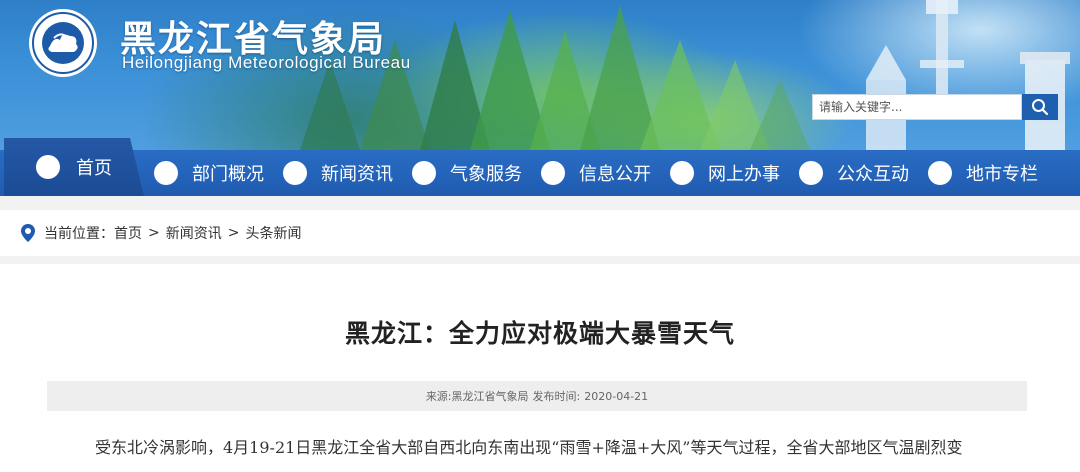 Image resolution: width=1080 pixels, height=472 pixels. What do you see at coordinates (539, 333) in the screenshot?
I see `article-title: 黑龙江：全力应对极端大暴雪天气` at bounding box center [539, 333].